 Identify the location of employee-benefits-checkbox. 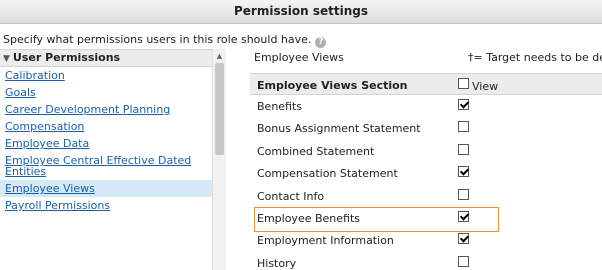
(463, 216).